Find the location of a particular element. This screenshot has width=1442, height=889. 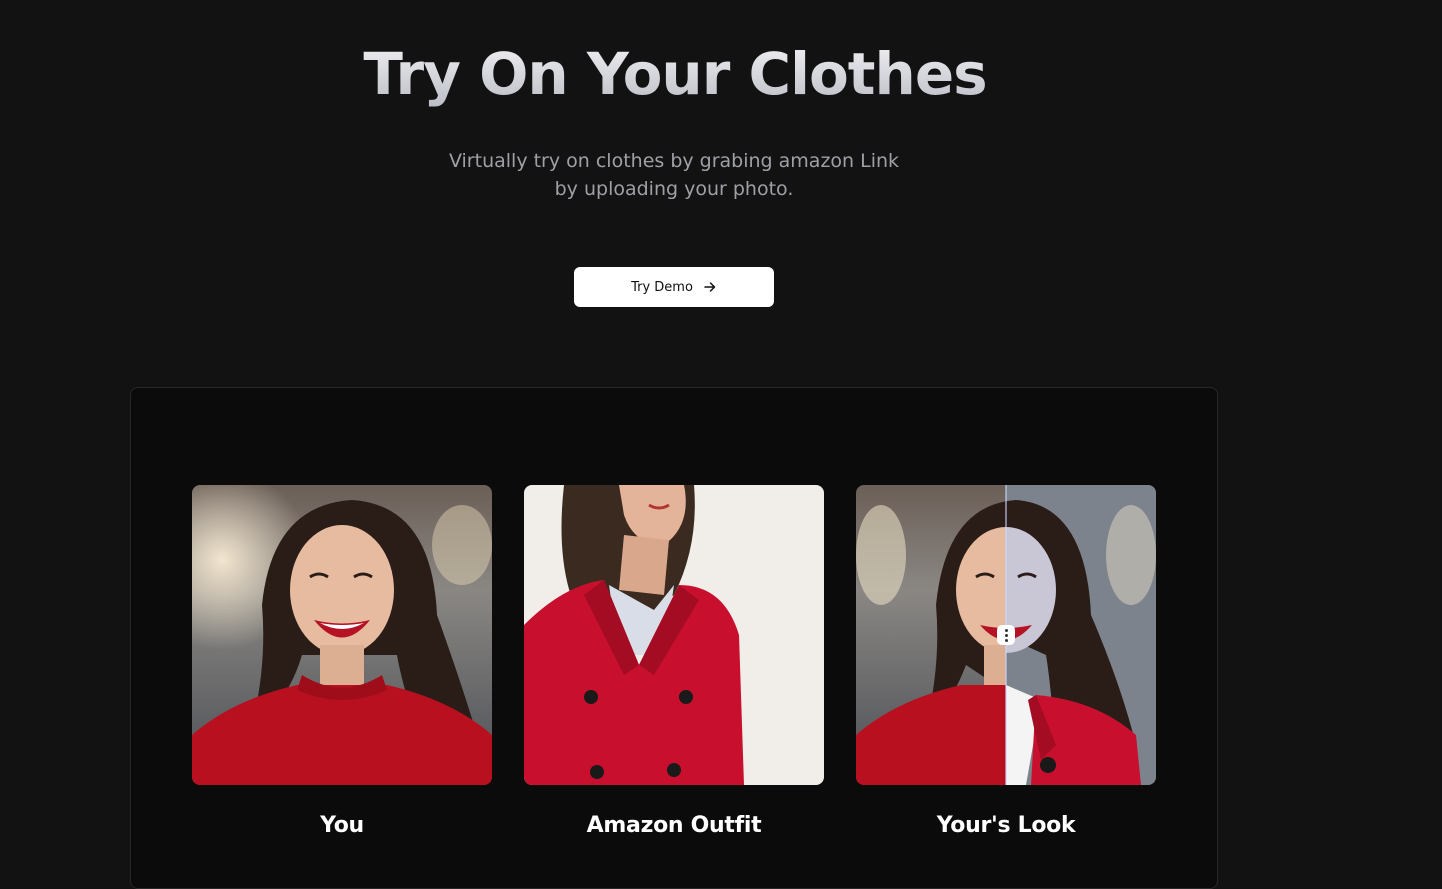

comparison-slider-handle is located at coordinates (1006, 635).